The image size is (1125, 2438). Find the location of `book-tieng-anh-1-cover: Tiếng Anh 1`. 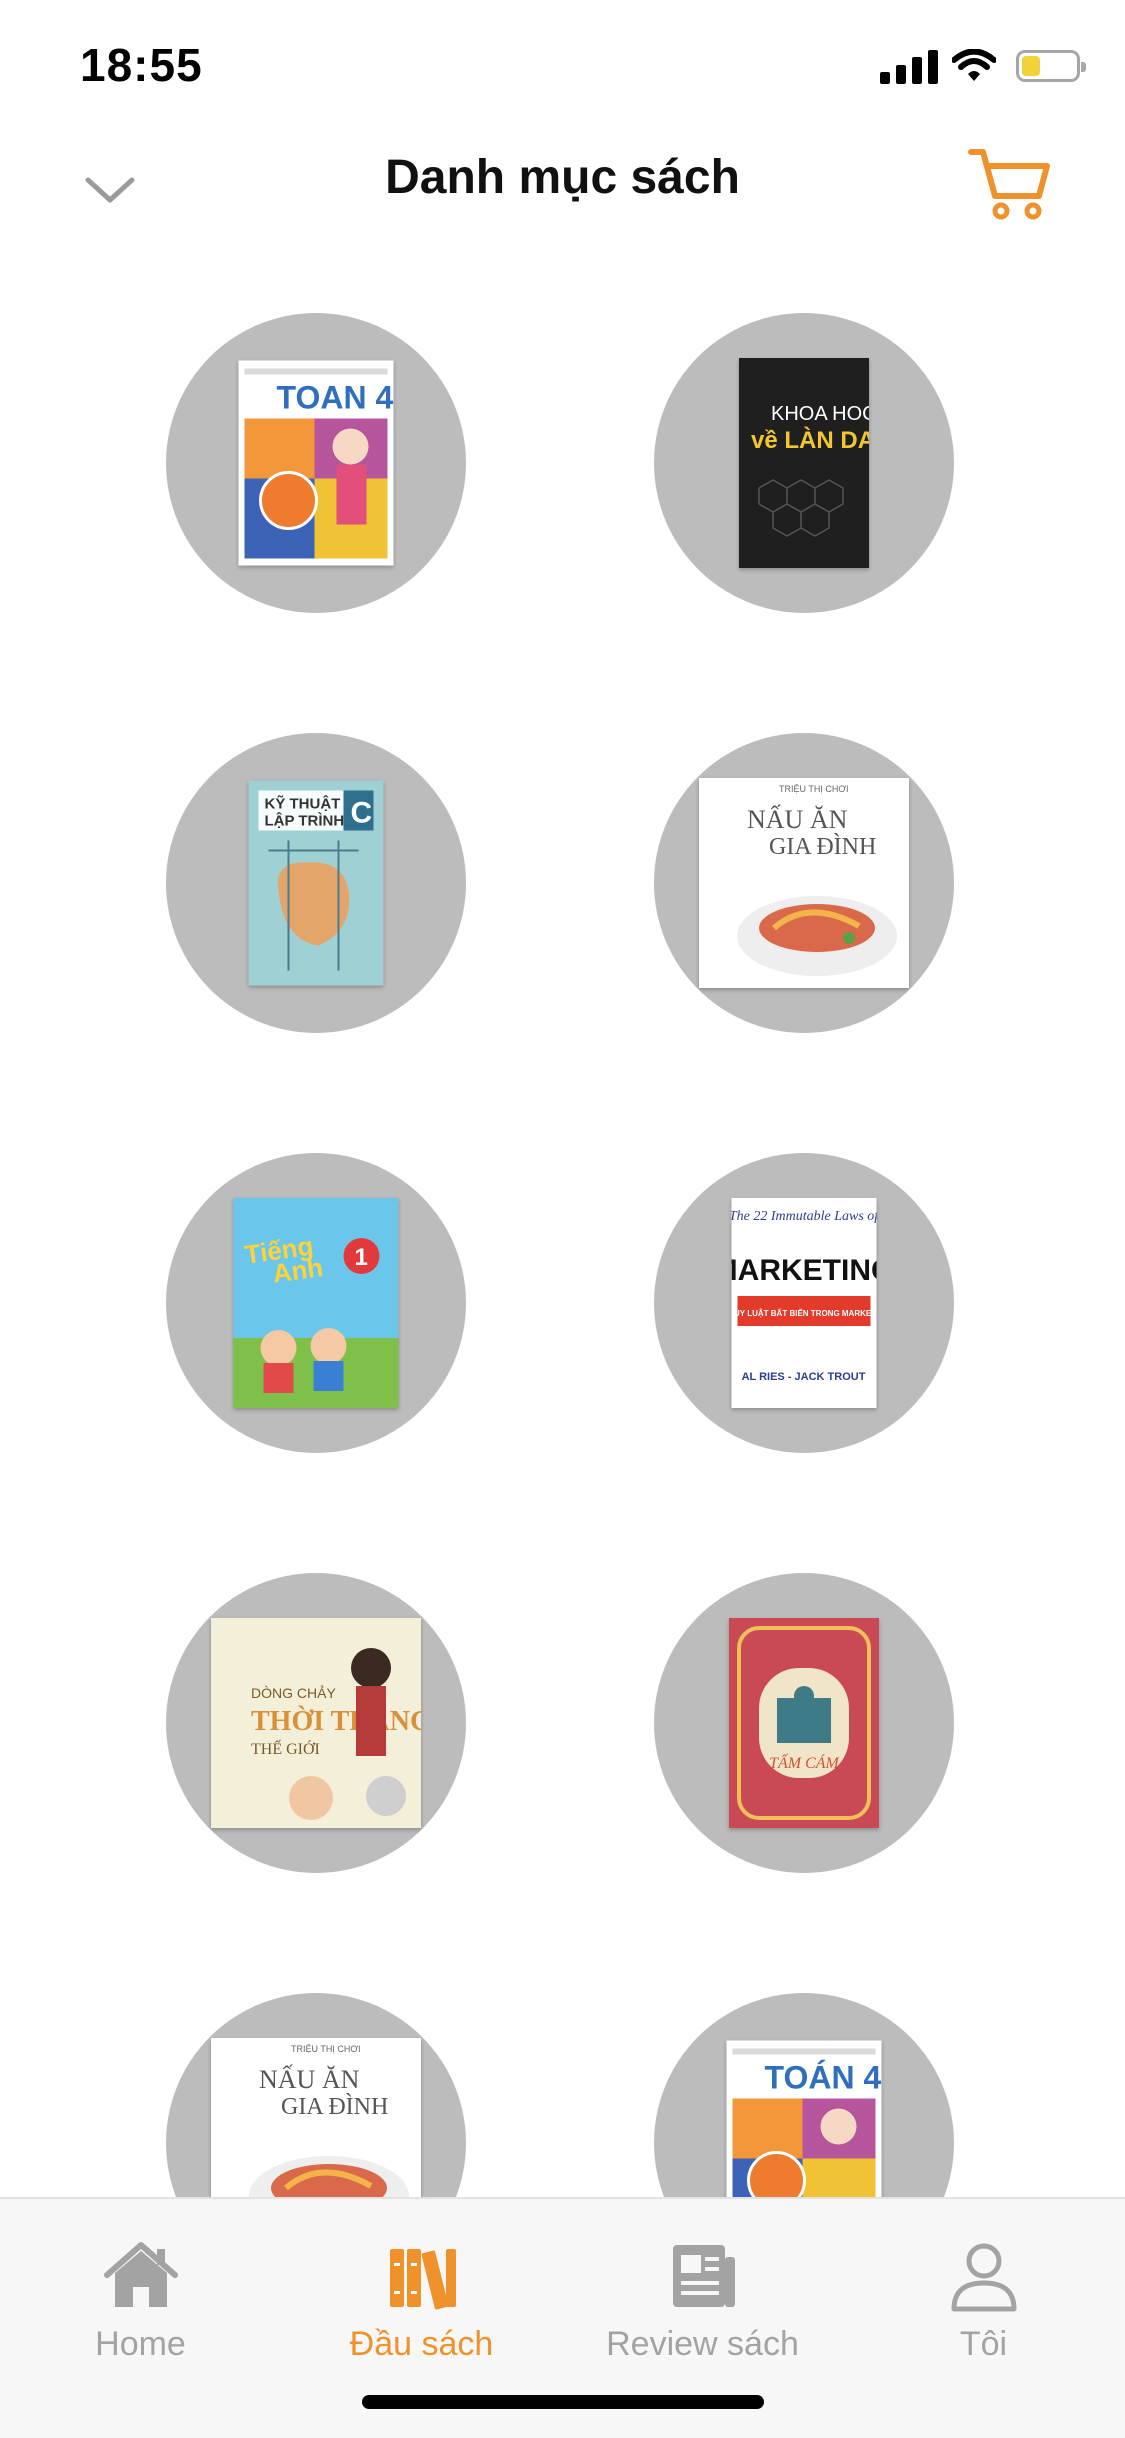

book-tieng-anh-1-cover: Tiếng Anh 1 is located at coordinates (316, 1303).